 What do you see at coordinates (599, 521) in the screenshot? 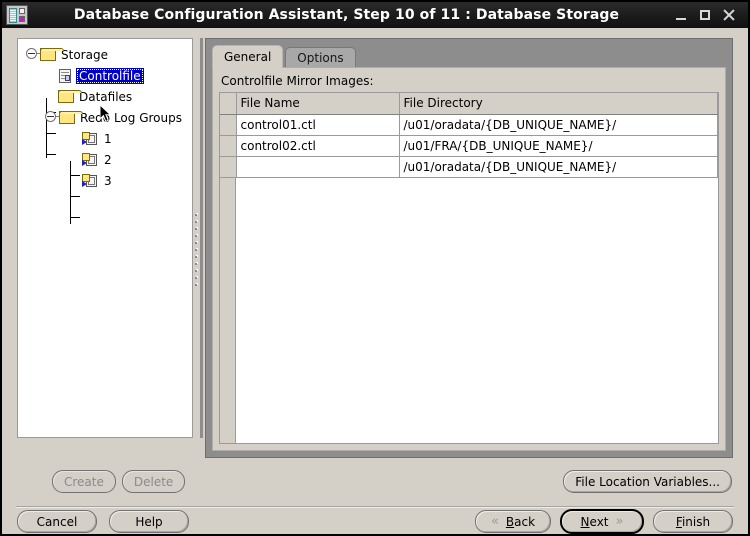
I see `next-button-label: ext` at bounding box center [599, 521].